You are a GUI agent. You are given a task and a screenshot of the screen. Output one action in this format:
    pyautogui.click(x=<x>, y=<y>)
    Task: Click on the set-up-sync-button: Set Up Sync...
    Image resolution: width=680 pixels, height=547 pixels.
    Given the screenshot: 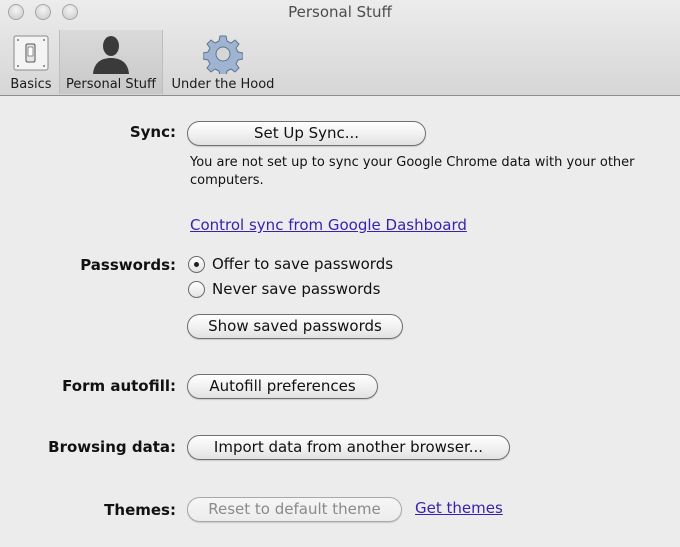 What is the action you would take?
    pyautogui.click(x=306, y=133)
    